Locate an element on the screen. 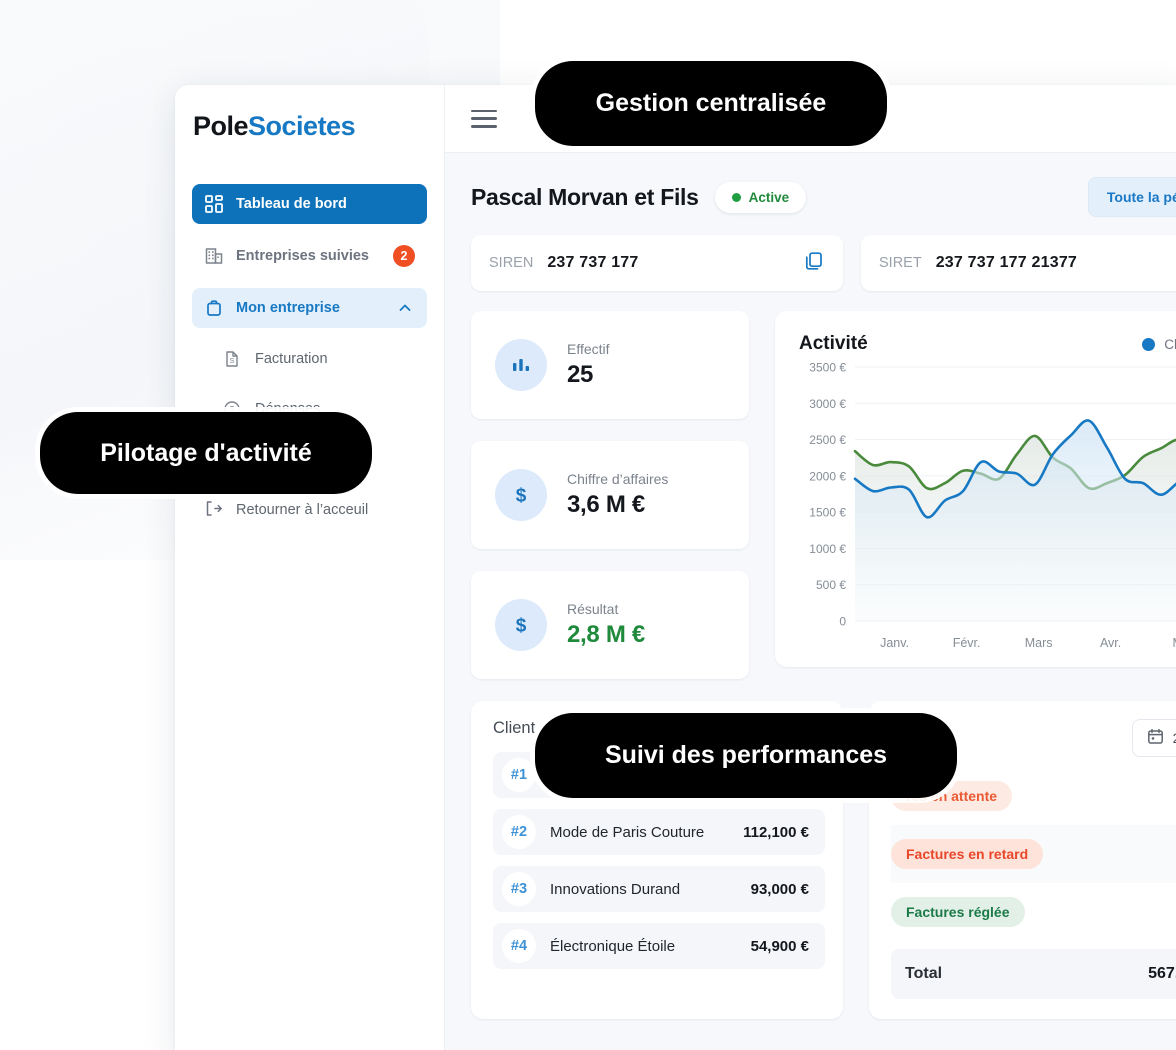  legend-label: Chiffre d is located at coordinates (1170, 344).